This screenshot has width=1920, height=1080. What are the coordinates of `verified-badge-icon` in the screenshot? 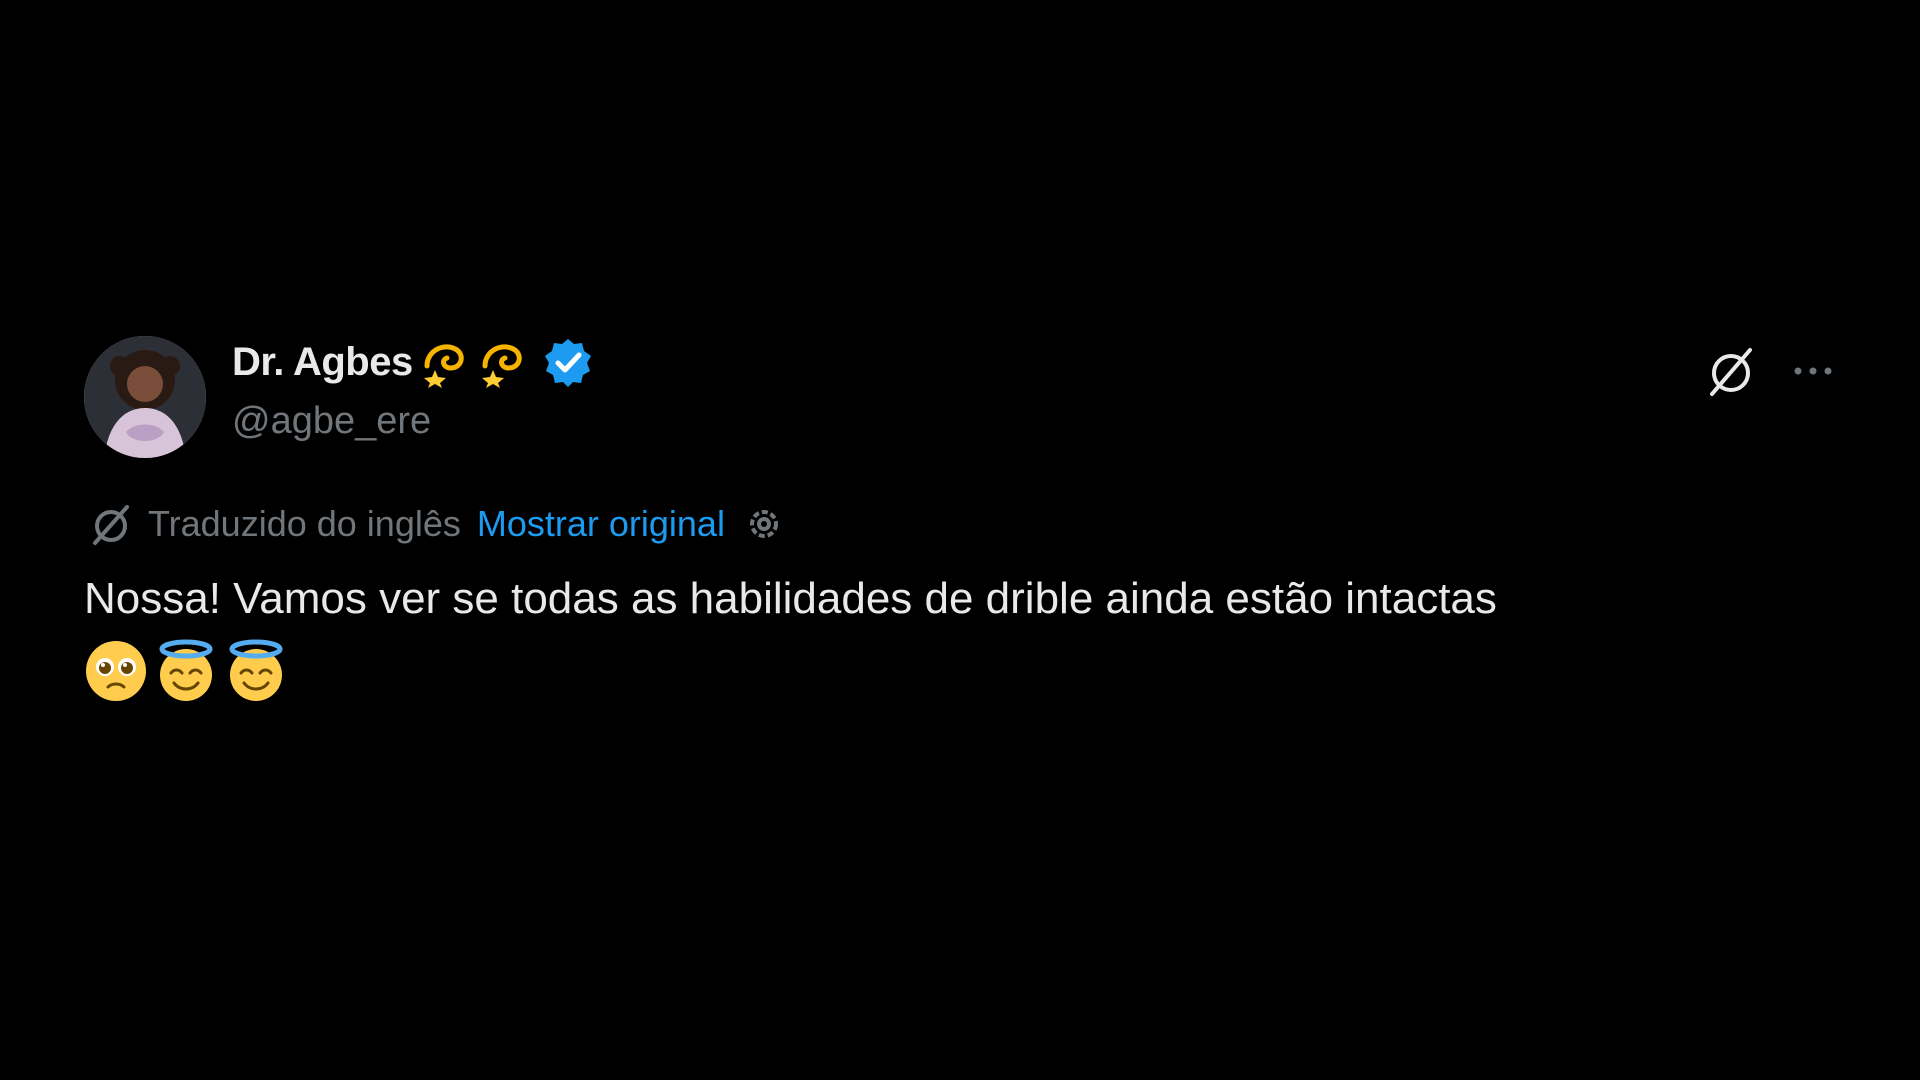 It's located at (568, 362).